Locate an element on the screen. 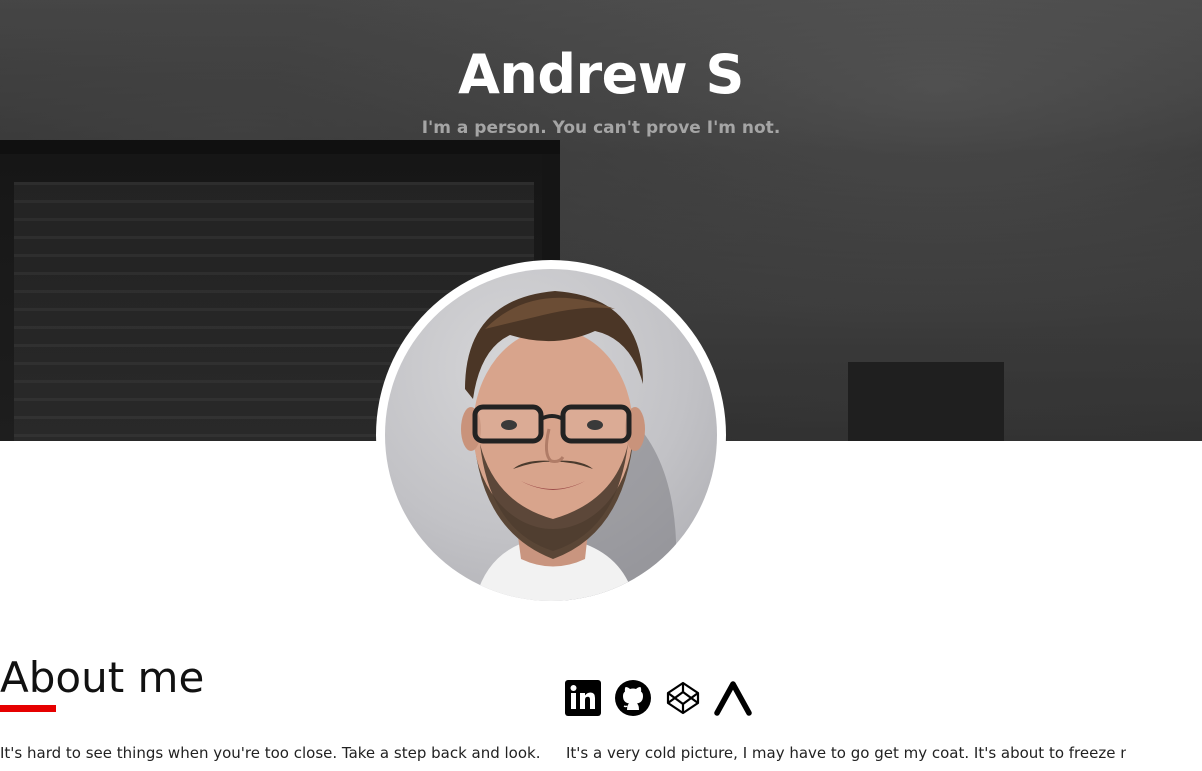 This screenshot has height=771, width=1202. hero-title: Andrew S is located at coordinates (601, 74).